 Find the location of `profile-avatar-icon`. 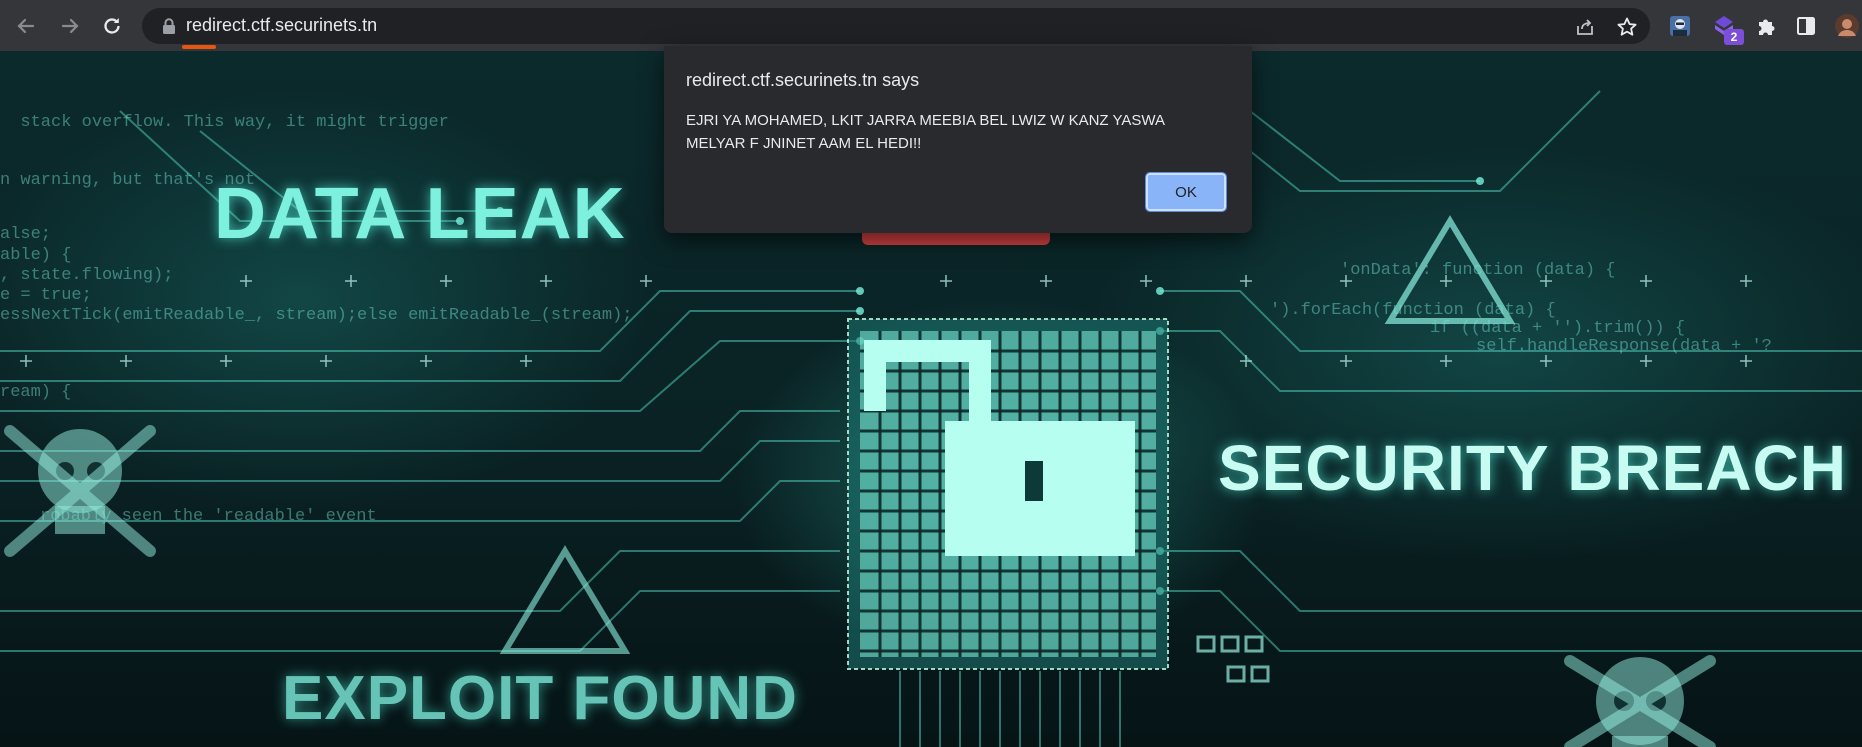

profile-avatar-icon is located at coordinates (1847, 26).